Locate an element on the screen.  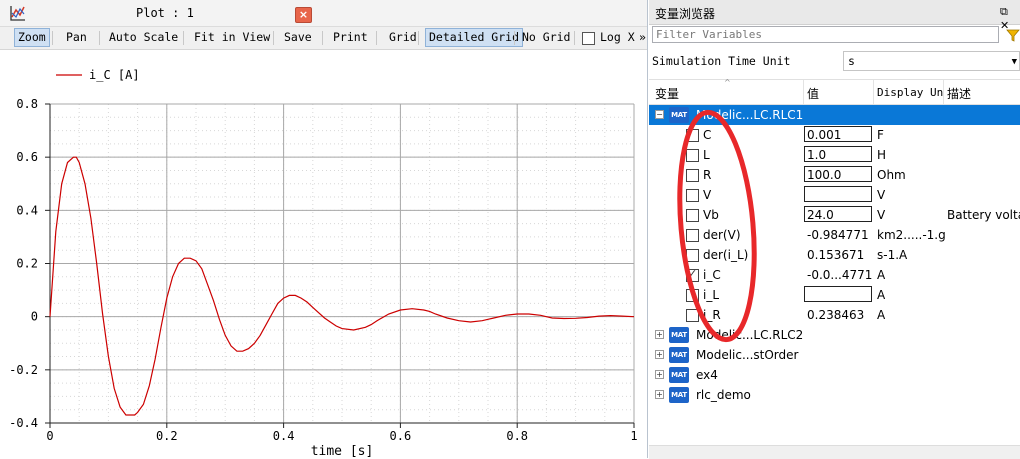
time-unit-label: Simulation Time Unit is located at coordinates (721, 61).